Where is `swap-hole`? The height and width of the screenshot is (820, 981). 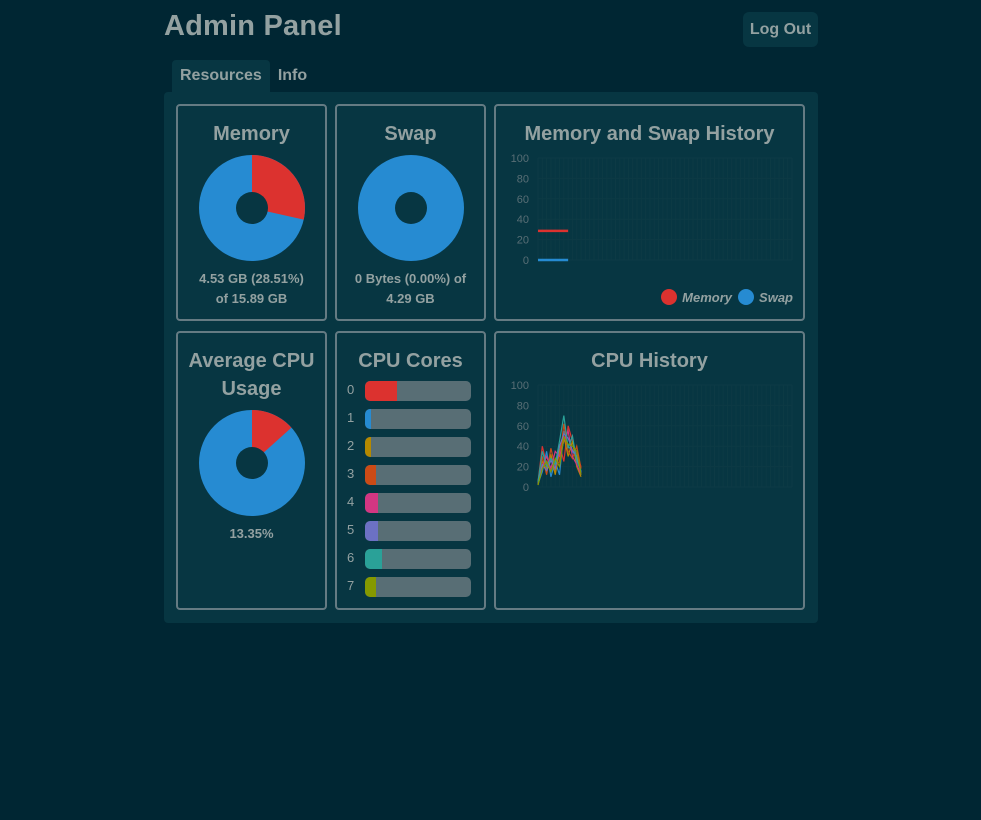 swap-hole is located at coordinates (411, 208).